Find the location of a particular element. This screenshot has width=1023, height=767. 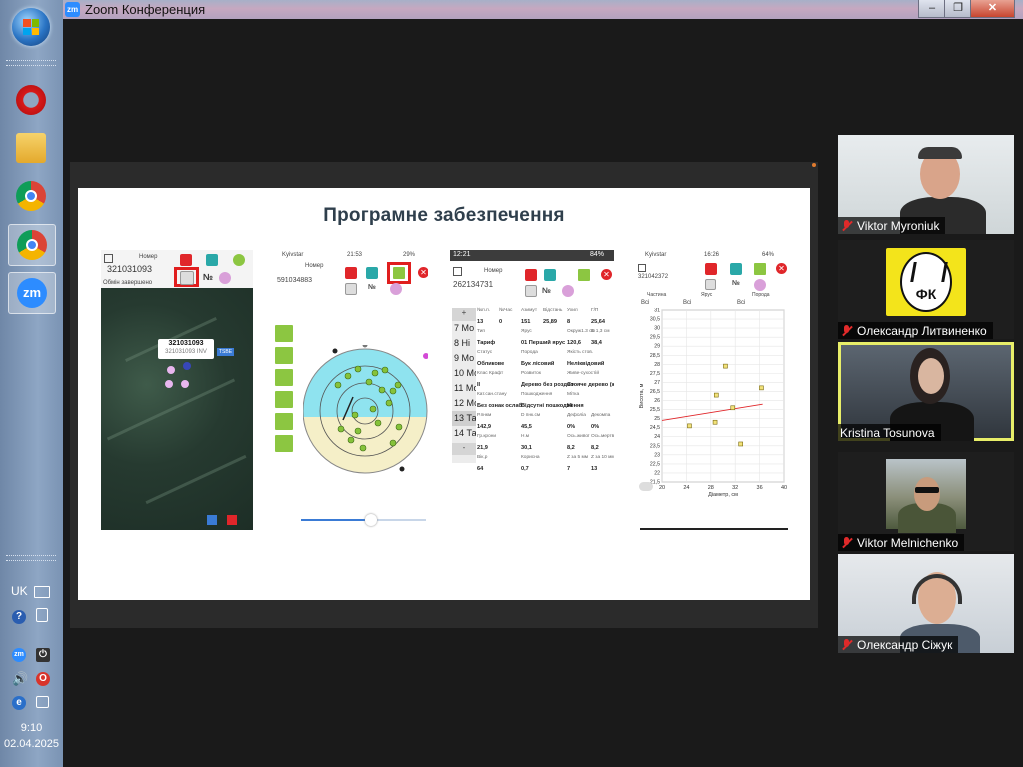

minimize-button: – is located at coordinates (932, 9).